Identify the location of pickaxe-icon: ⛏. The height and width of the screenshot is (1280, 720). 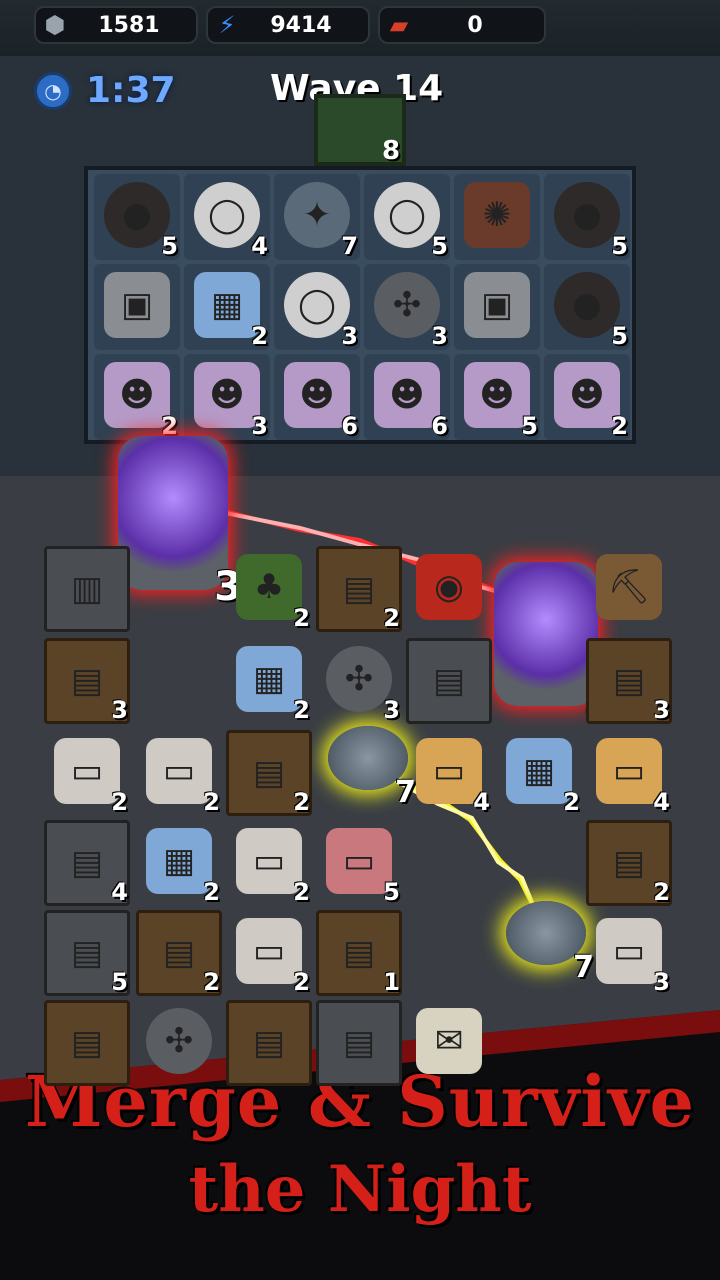
(629, 587).